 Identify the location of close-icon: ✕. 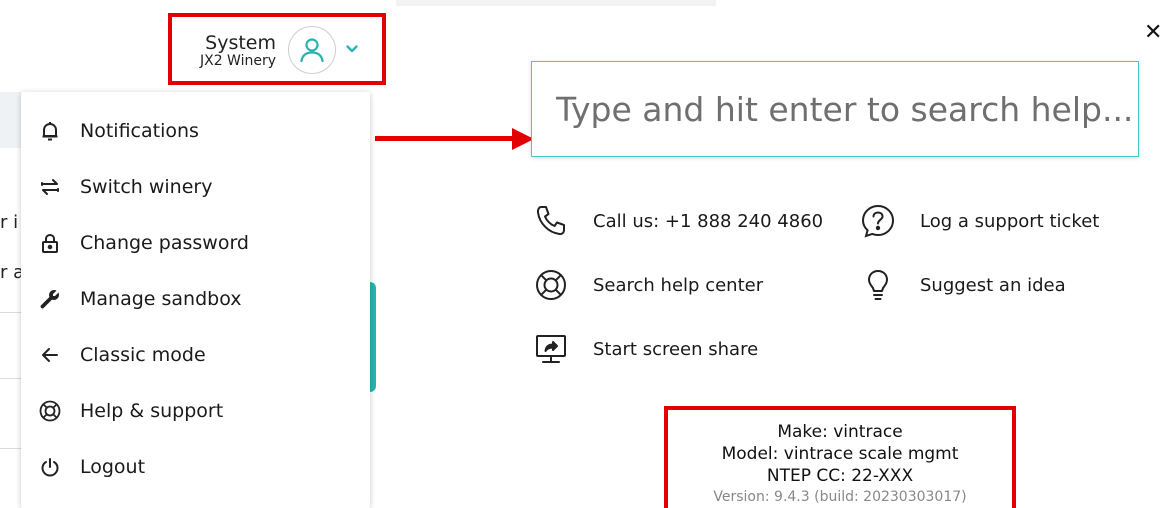
(1152, 32).